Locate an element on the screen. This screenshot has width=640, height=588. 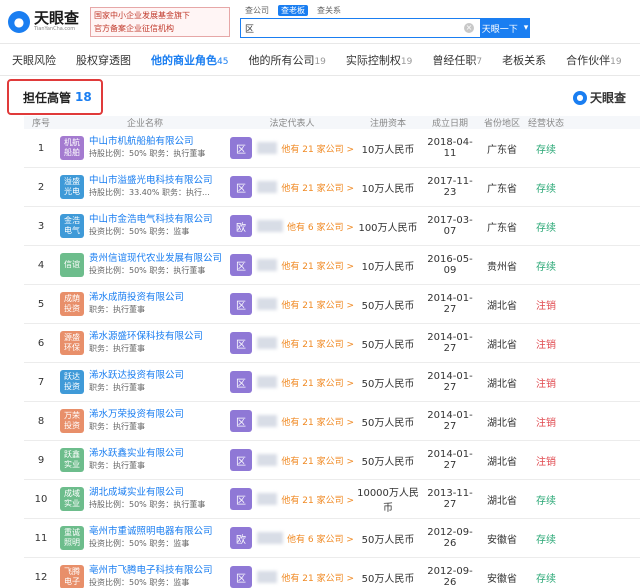
company-logo: 飞腾电子 is located at coordinates (72, 576).